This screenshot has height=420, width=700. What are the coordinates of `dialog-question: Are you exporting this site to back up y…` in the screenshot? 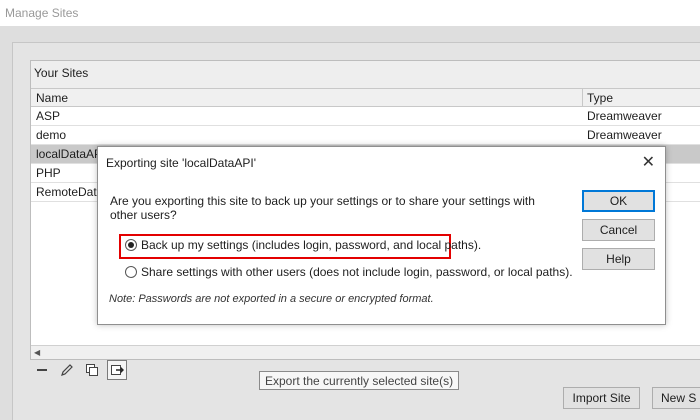 It's located at (322, 208).